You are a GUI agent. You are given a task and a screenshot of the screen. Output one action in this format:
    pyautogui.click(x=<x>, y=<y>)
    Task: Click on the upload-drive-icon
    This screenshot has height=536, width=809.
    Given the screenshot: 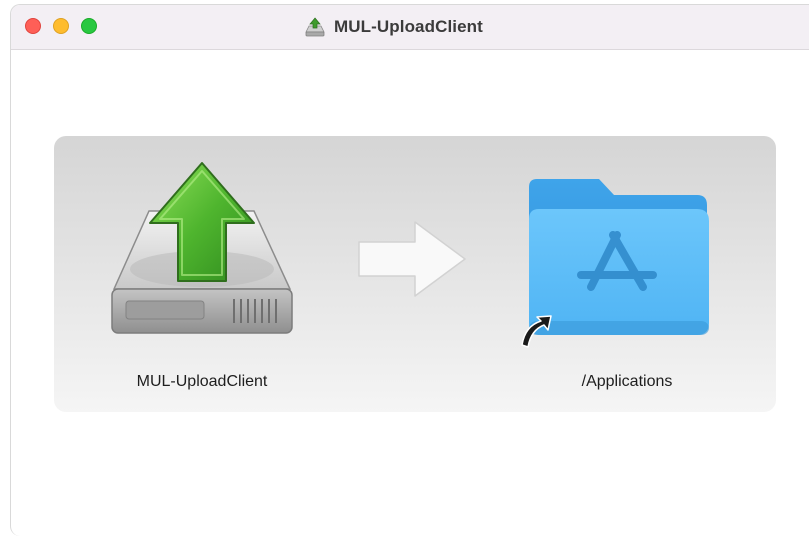 What is the action you would take?
    pyautogui.click(x=201, y=253)
    